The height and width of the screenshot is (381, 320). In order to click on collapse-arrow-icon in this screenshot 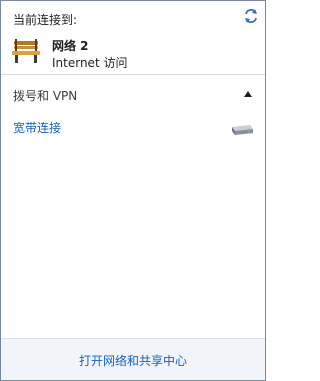, I will do `click(248, 94)`.